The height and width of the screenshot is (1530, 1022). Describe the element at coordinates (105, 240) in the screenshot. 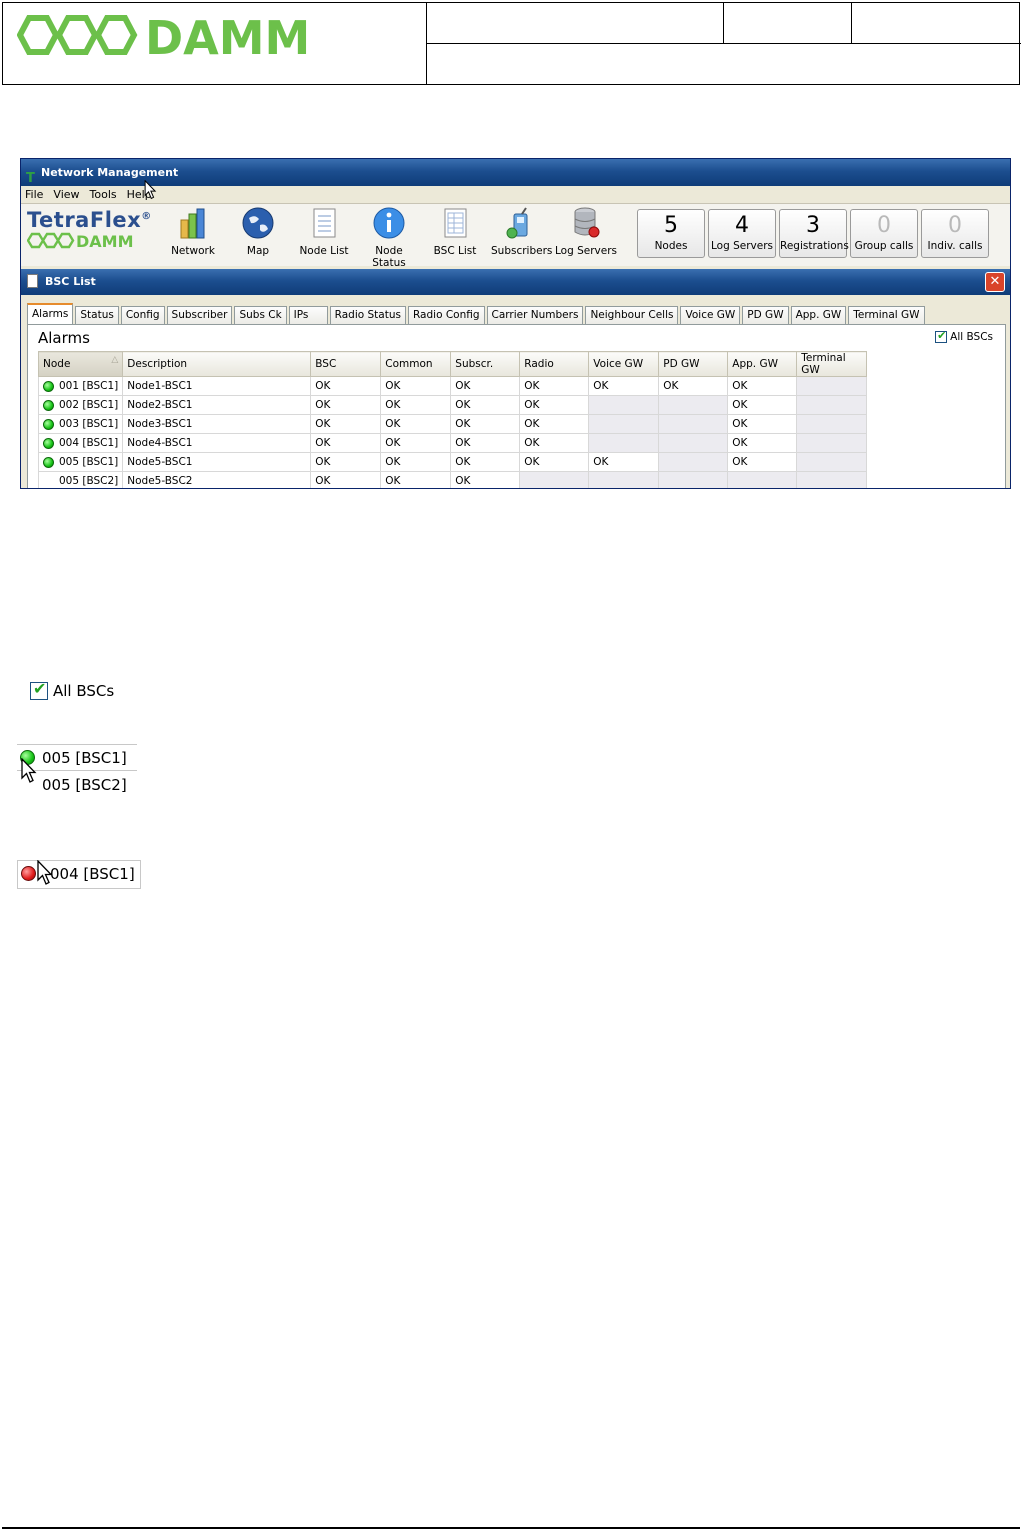

I see `damm-small-text: DAMM` at that location.